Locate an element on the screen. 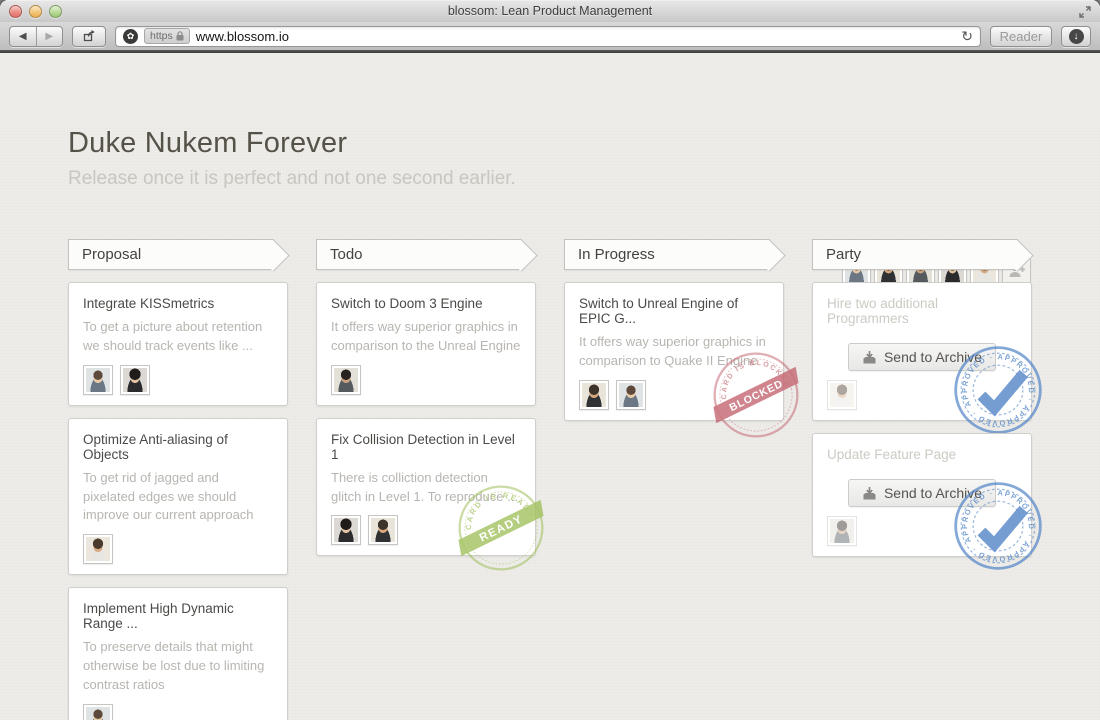 This screenshot has width=1100, height=720. address-bar: ✿ https www.blossom.io ↻ is located at coordinates (548, 36).